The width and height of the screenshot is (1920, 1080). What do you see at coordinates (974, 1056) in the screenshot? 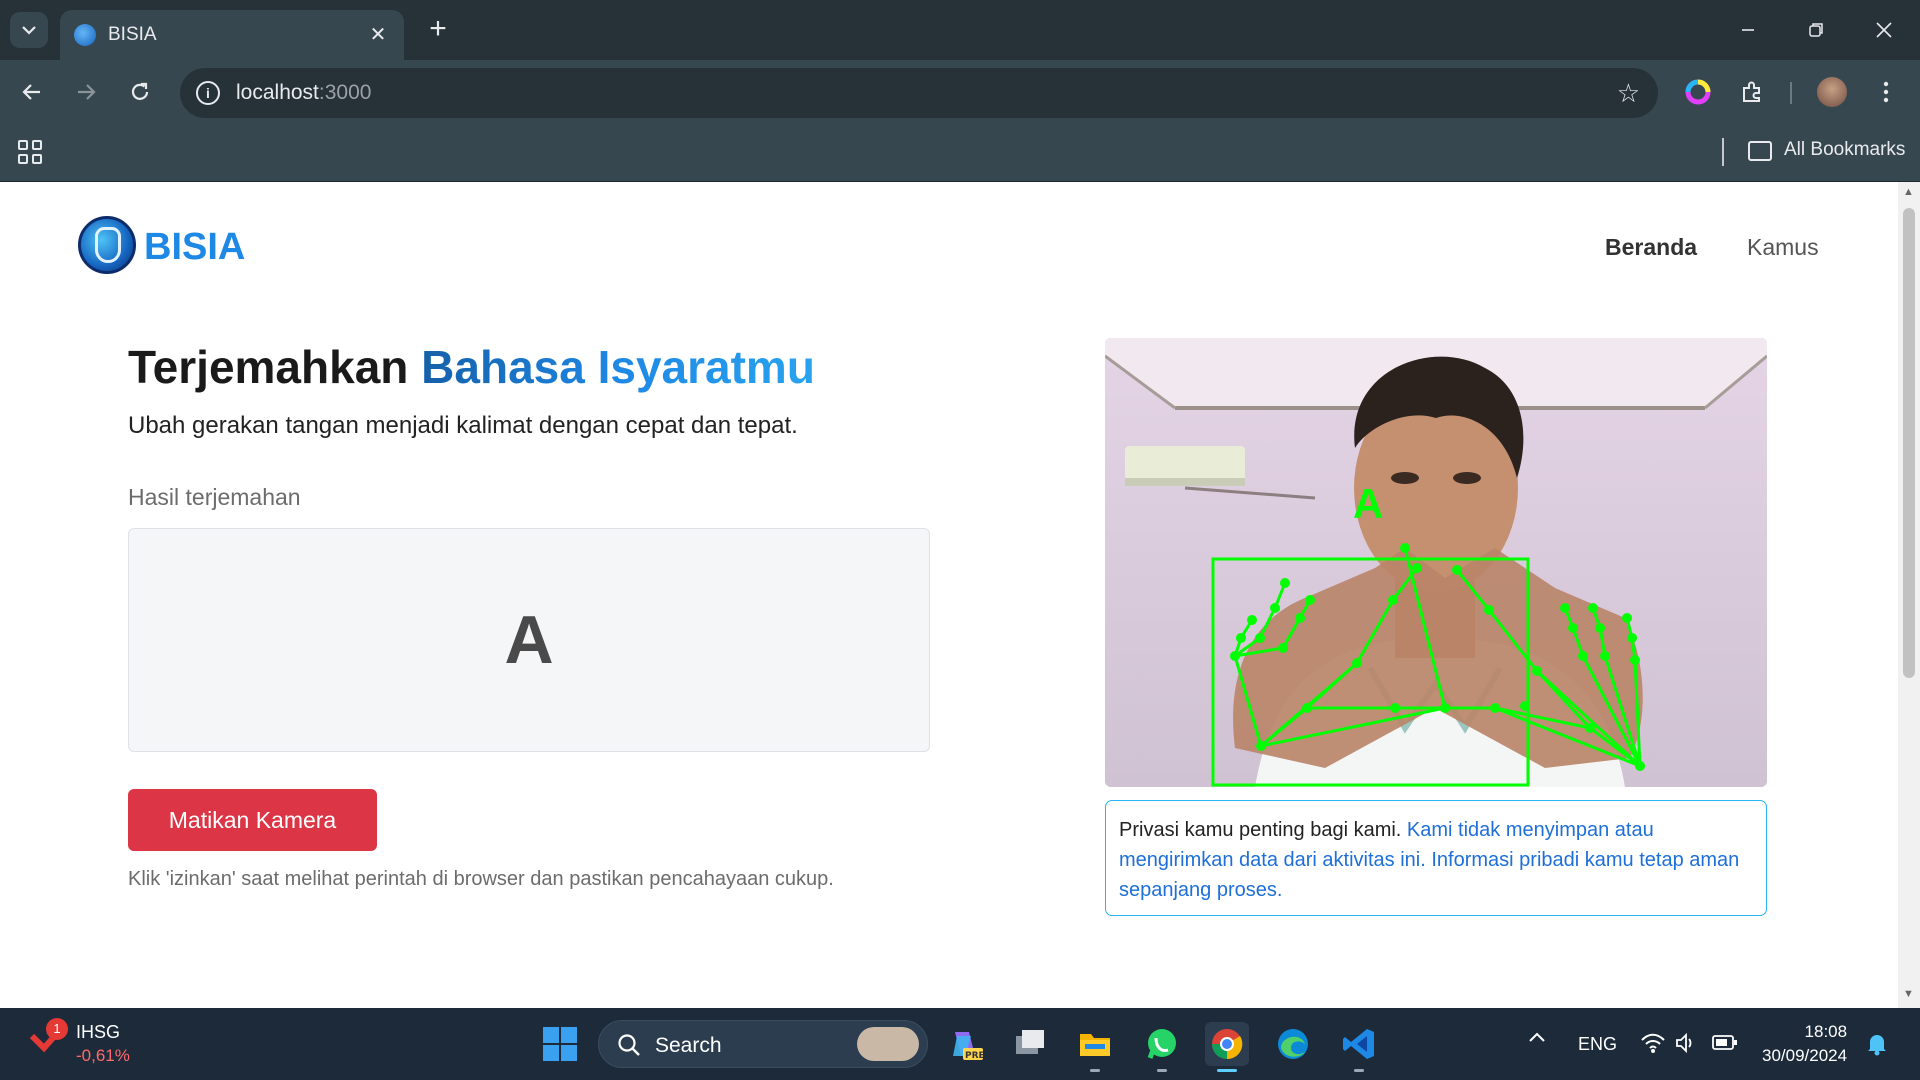
I see `svg-text: PRE` at bounding box center [974, 1056].